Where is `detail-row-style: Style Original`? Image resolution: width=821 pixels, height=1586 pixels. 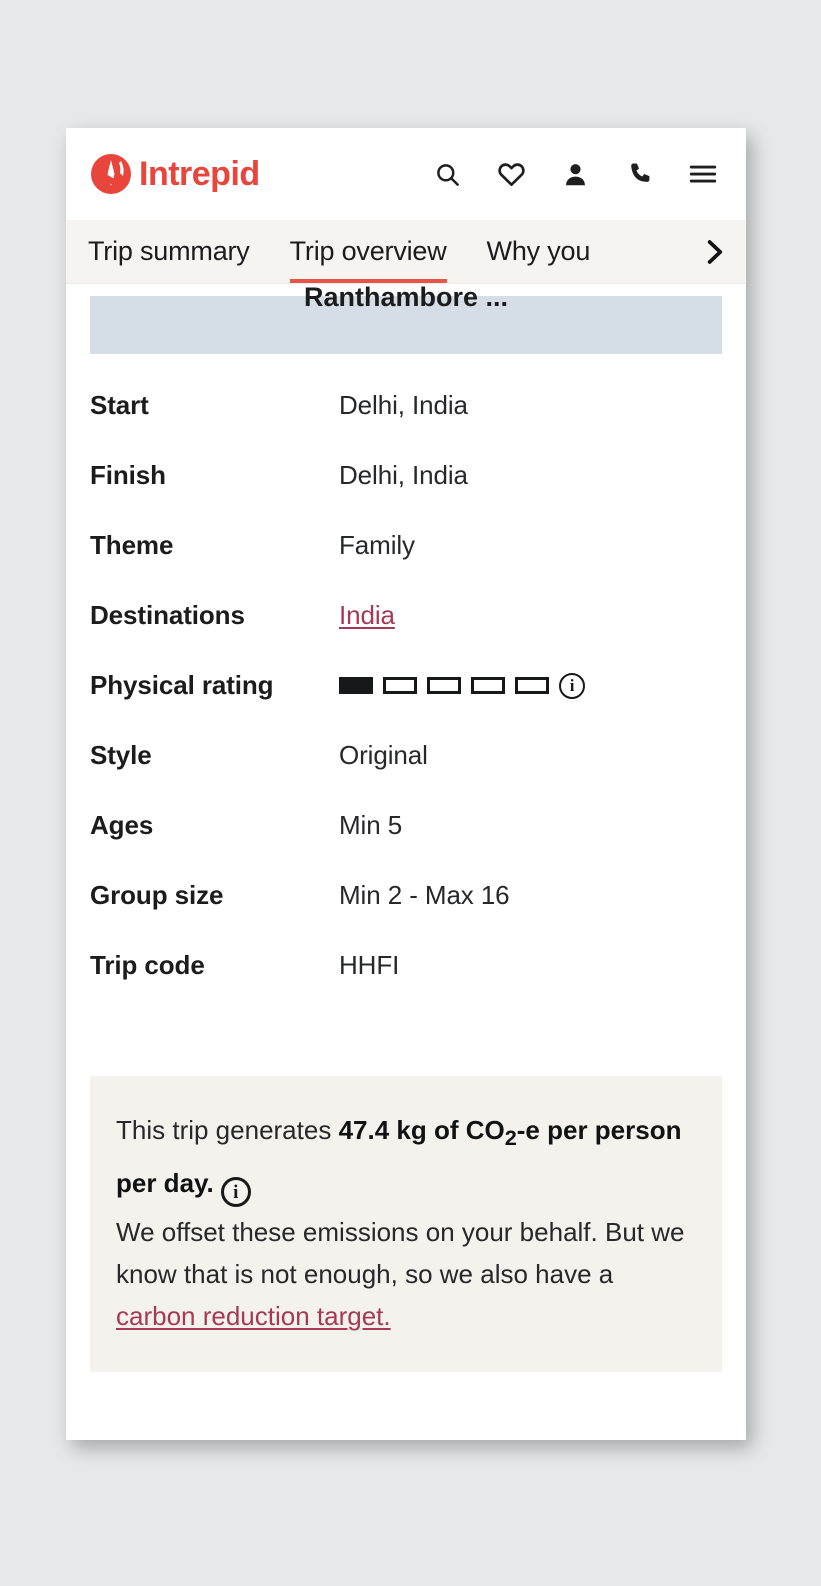
detail-row-style: Style Original is located at coordinates (406, 763).